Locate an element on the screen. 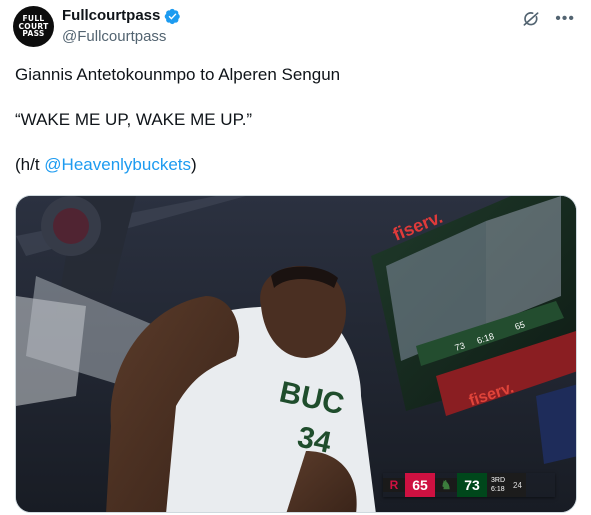 The width and height of the screenshot is (591, 515). author-display-name: Fullcourtpass is located at coordinates (111, 16).